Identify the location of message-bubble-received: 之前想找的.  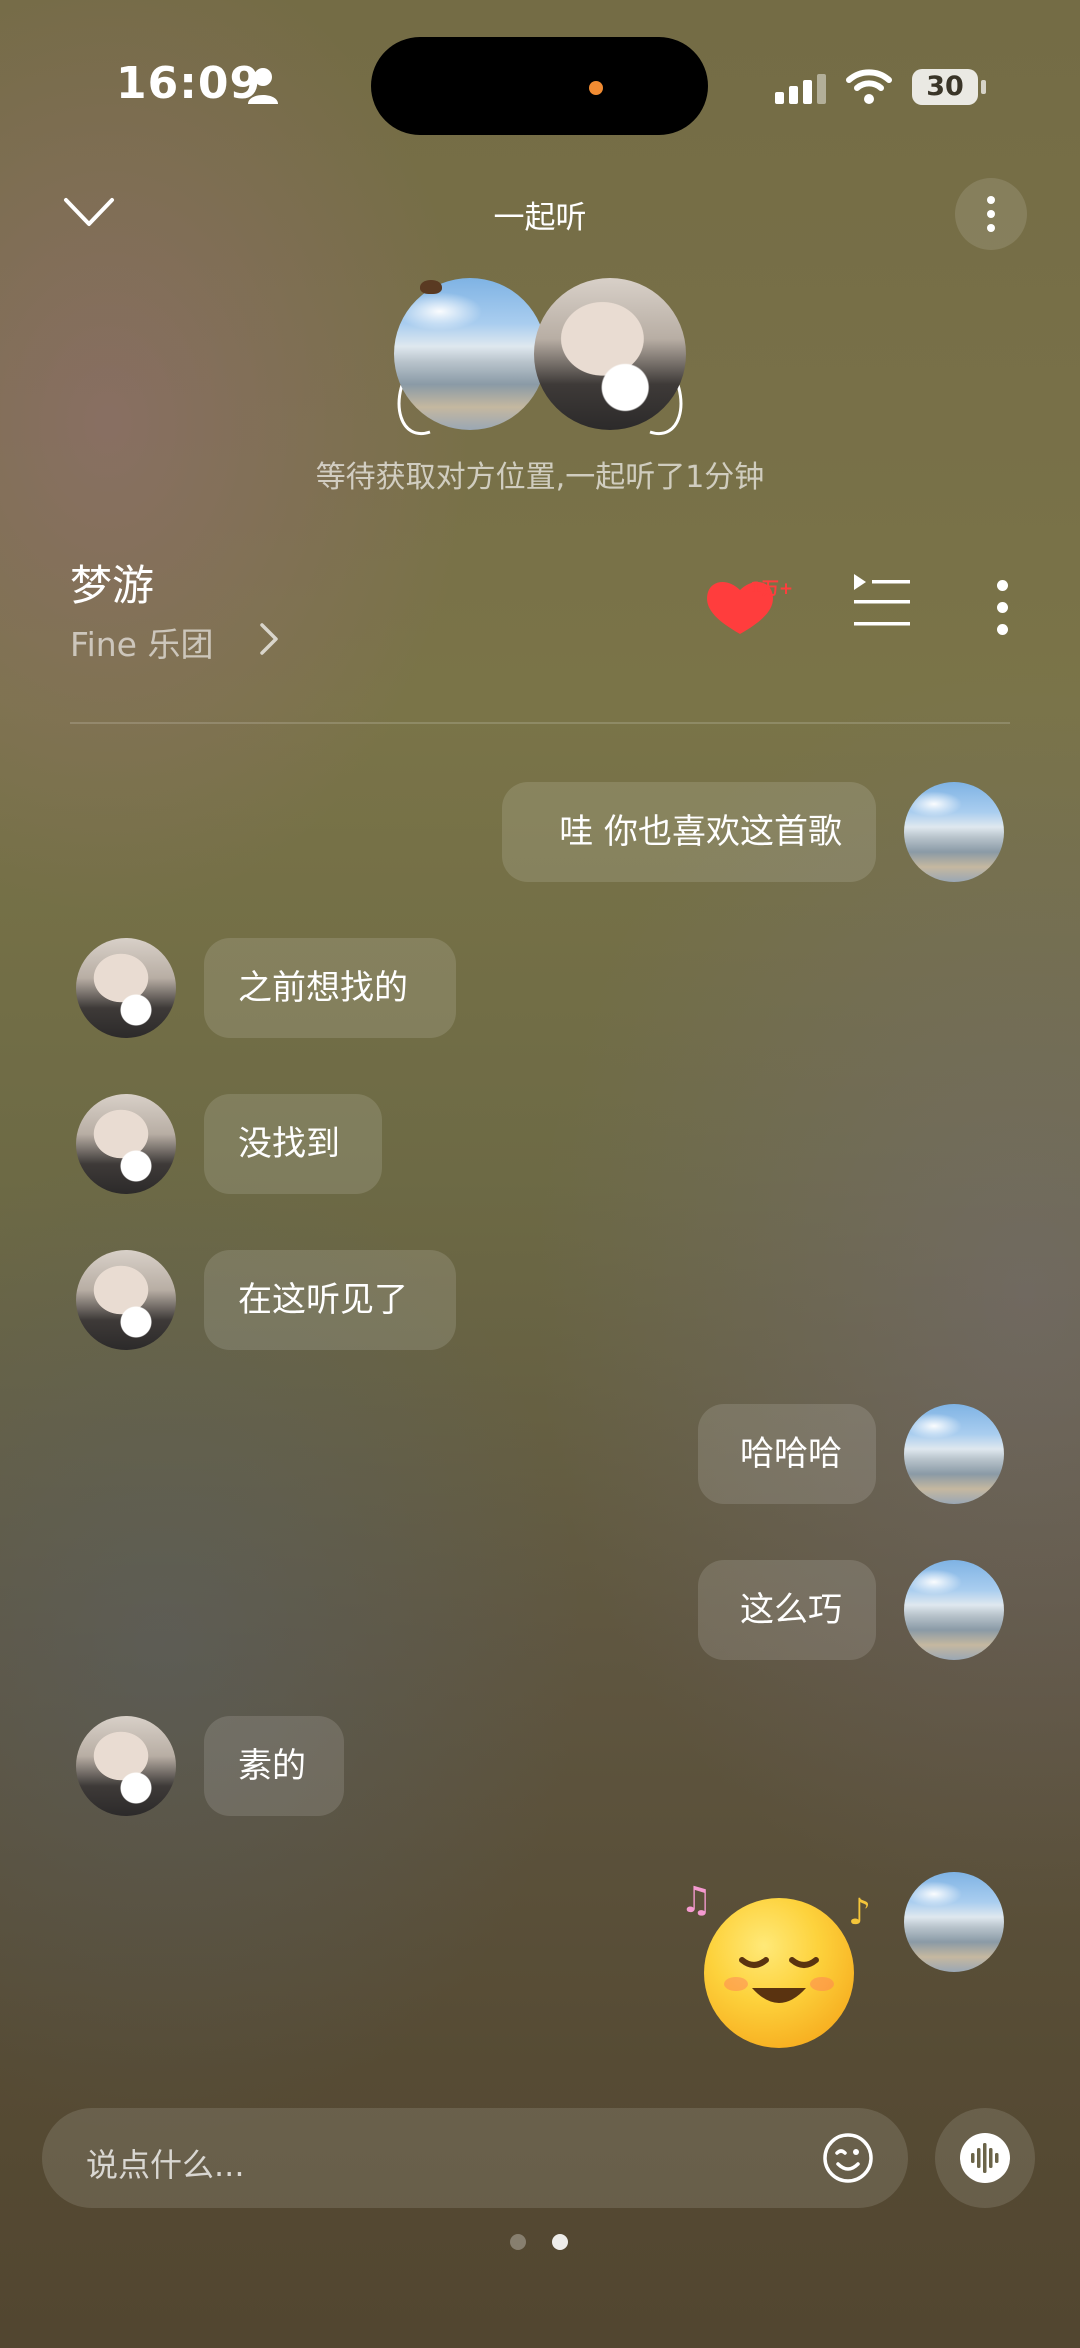
(330, 988).